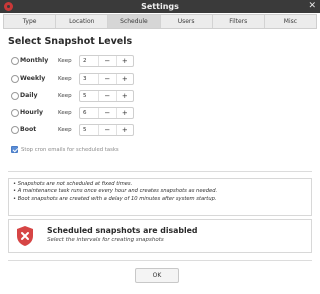 The height and width of the screenshot is (294, 320). Describe the element at coordinates (89, 79) in the screenshot. I see `keep-value: 3` at that location.